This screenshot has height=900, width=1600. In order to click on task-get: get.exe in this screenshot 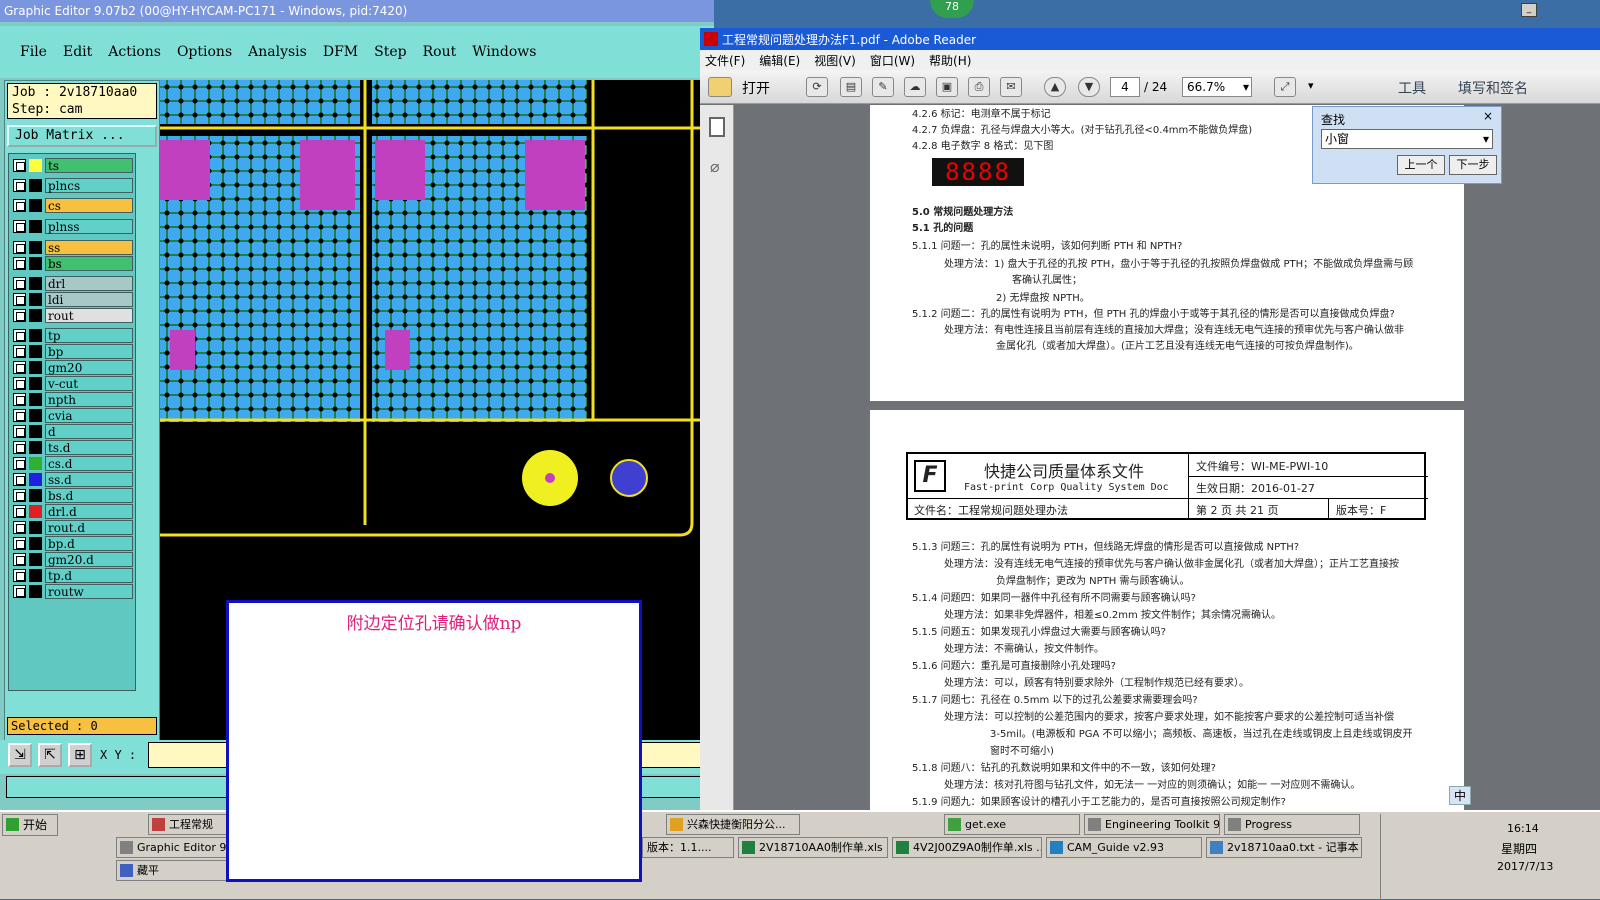, I will do `click(1012, 824)`.